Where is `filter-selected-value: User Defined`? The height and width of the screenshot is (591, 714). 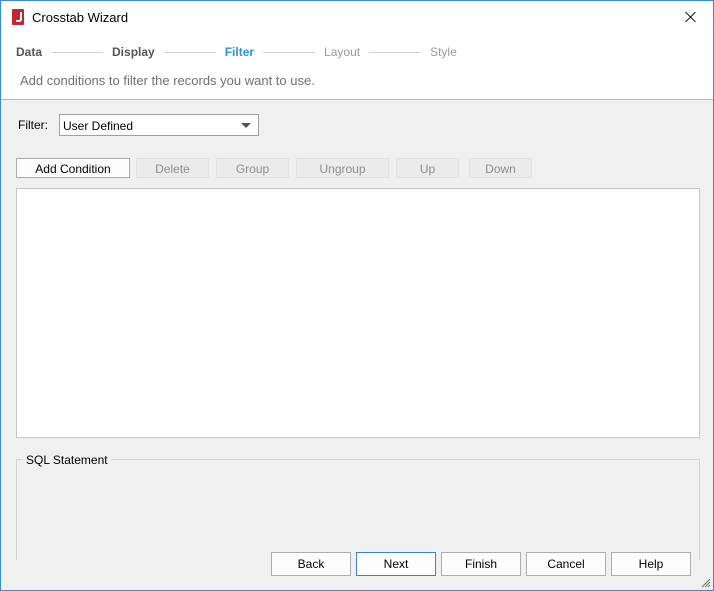 filter-selected-value: User Defined is located at coordinates (98, 126).